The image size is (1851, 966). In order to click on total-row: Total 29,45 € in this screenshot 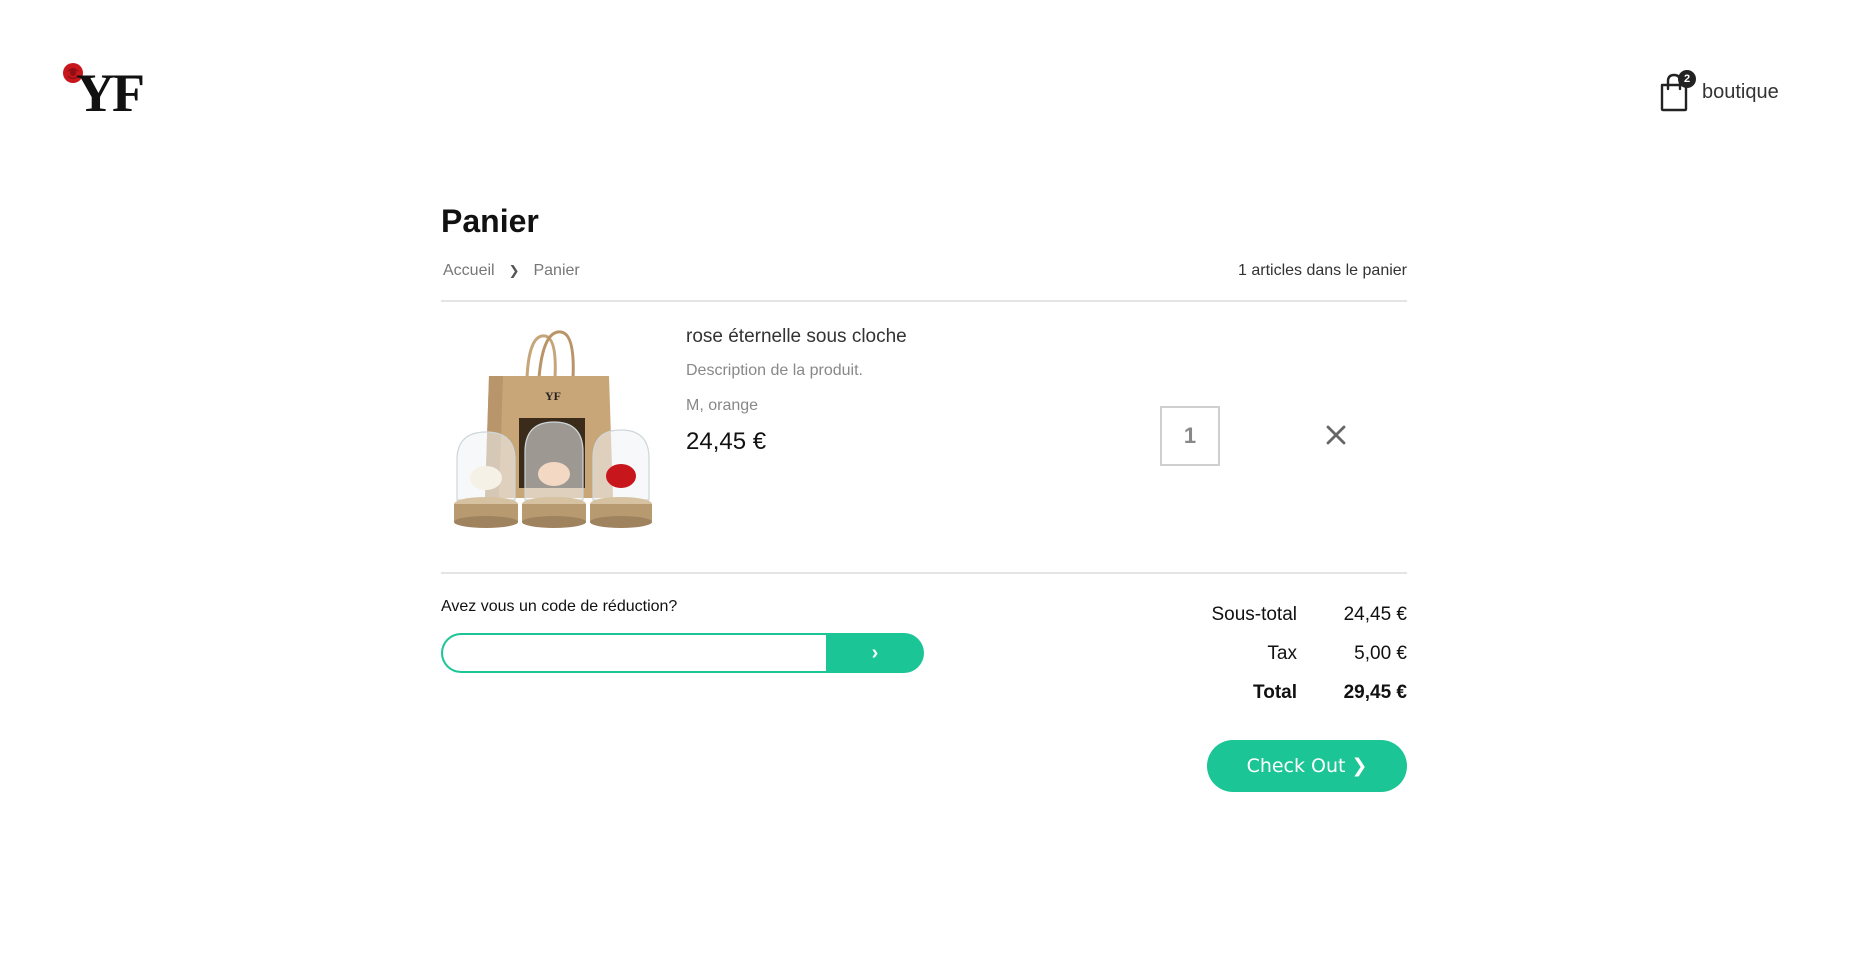, I will do `click(1277, 701)`.